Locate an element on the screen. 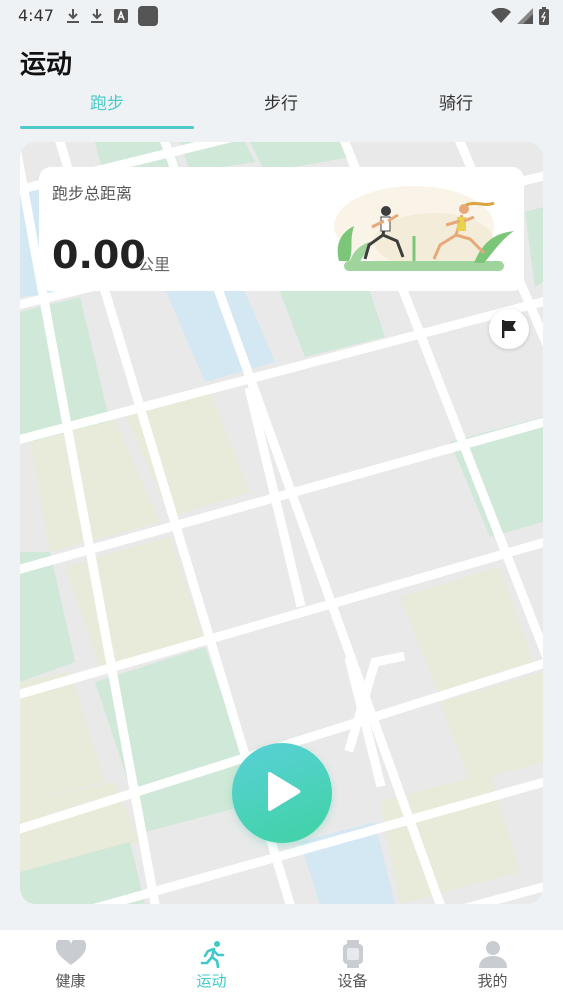 Image resolution: width=563 pixels, height=1000 pixels. heart-icon is located at coordinates (70, 952).